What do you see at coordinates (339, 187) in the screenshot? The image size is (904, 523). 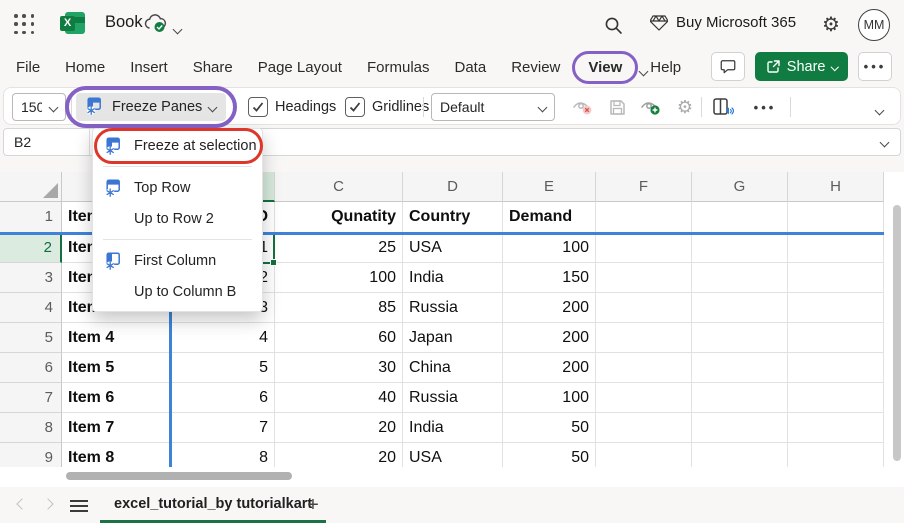 I see `column-header-C: C` at bounding box center [339, 187].